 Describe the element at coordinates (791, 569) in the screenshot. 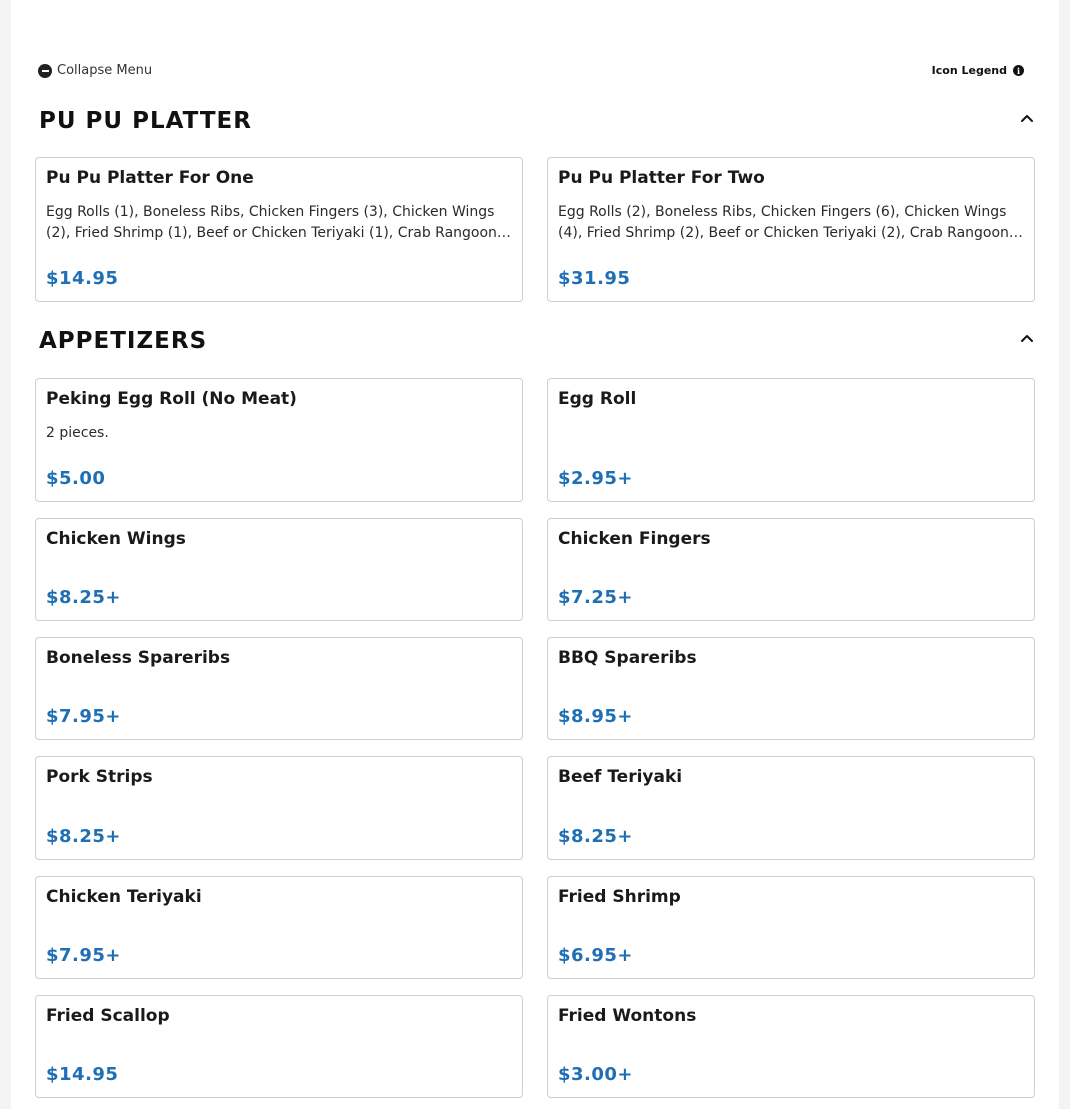

I see `menu-item-card: Chicken Fingers $7.25+` at that location.